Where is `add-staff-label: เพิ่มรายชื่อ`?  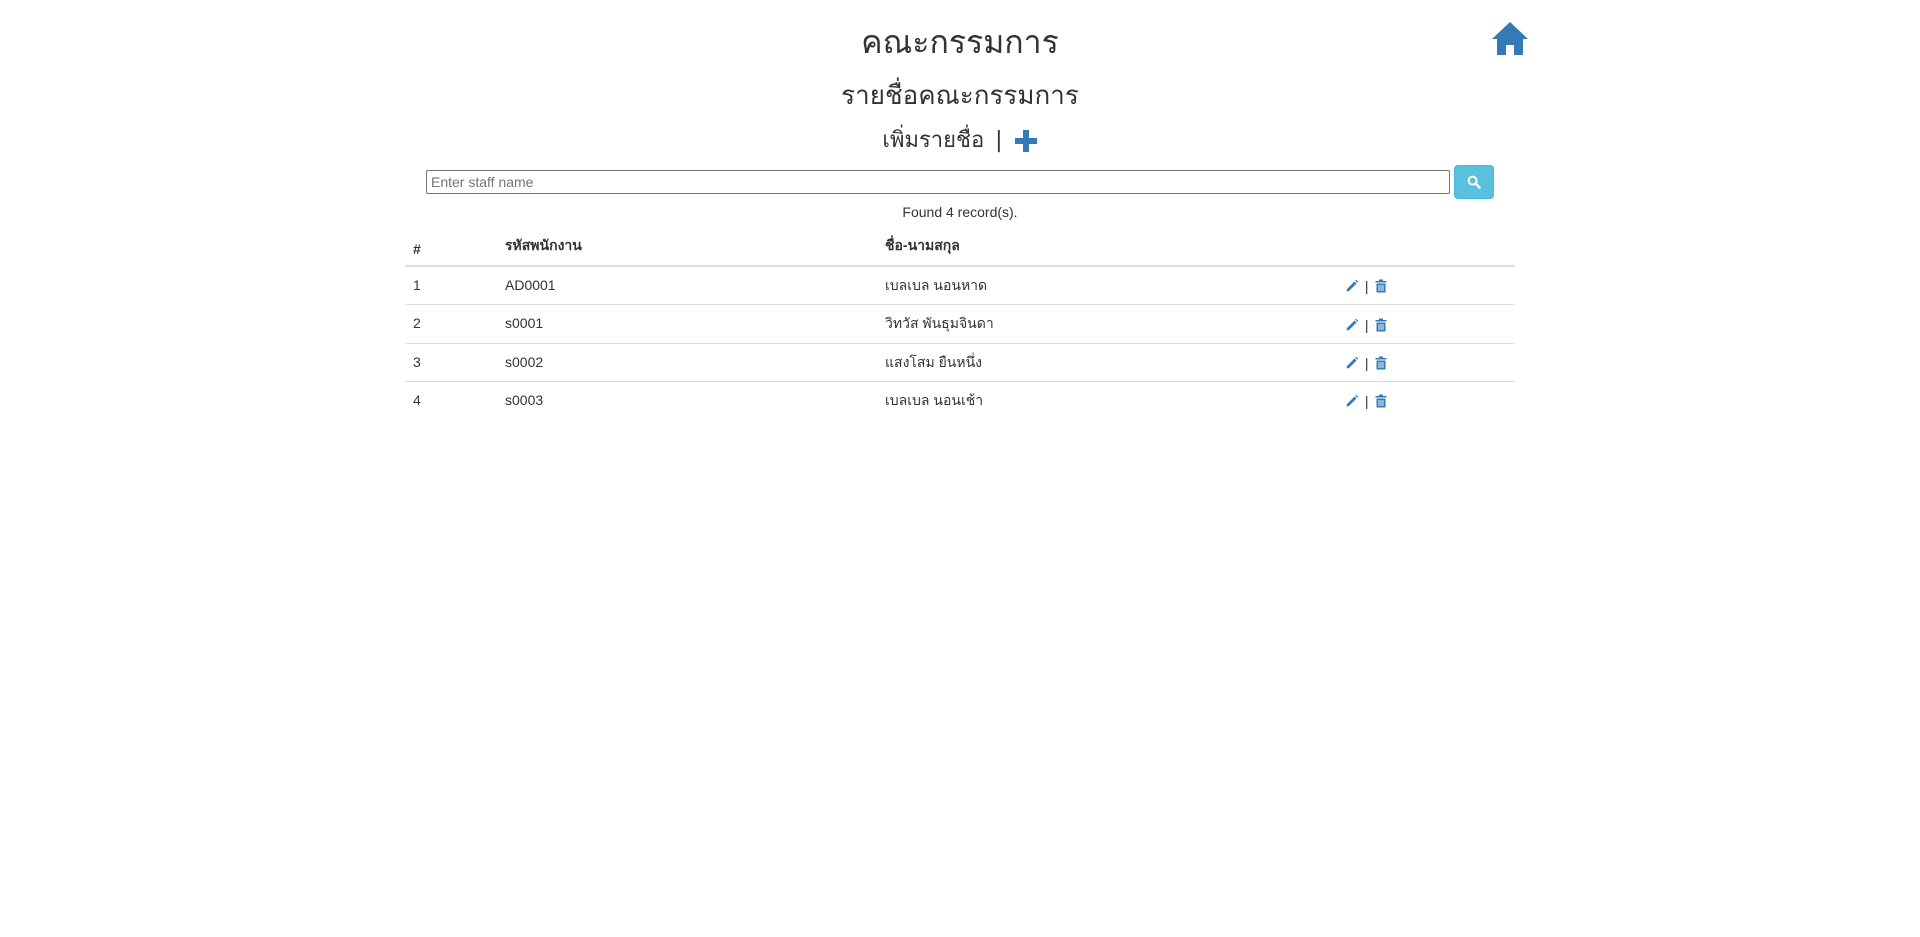
add-staff-label: เพิ่มรายชื่อ is located at coordinates (933, 140).